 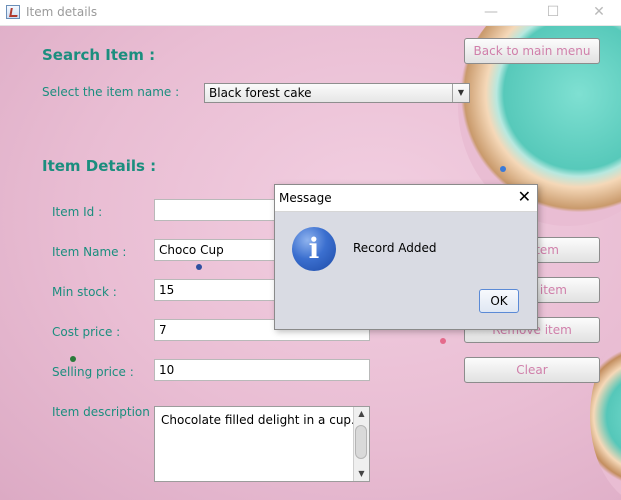 What do you see at coordinates (13, 12) in the screenshot?
I see `java-app-icon` at bounding box center [13, 12].